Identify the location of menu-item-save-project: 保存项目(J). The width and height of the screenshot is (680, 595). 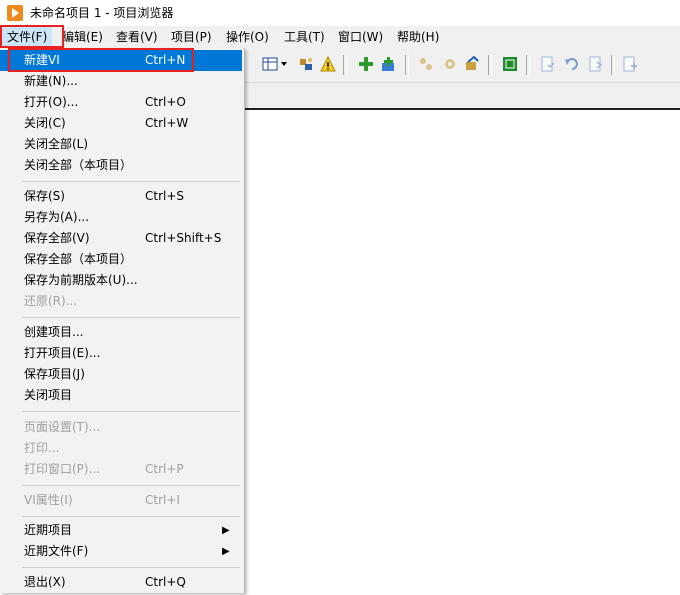
(121, 374).